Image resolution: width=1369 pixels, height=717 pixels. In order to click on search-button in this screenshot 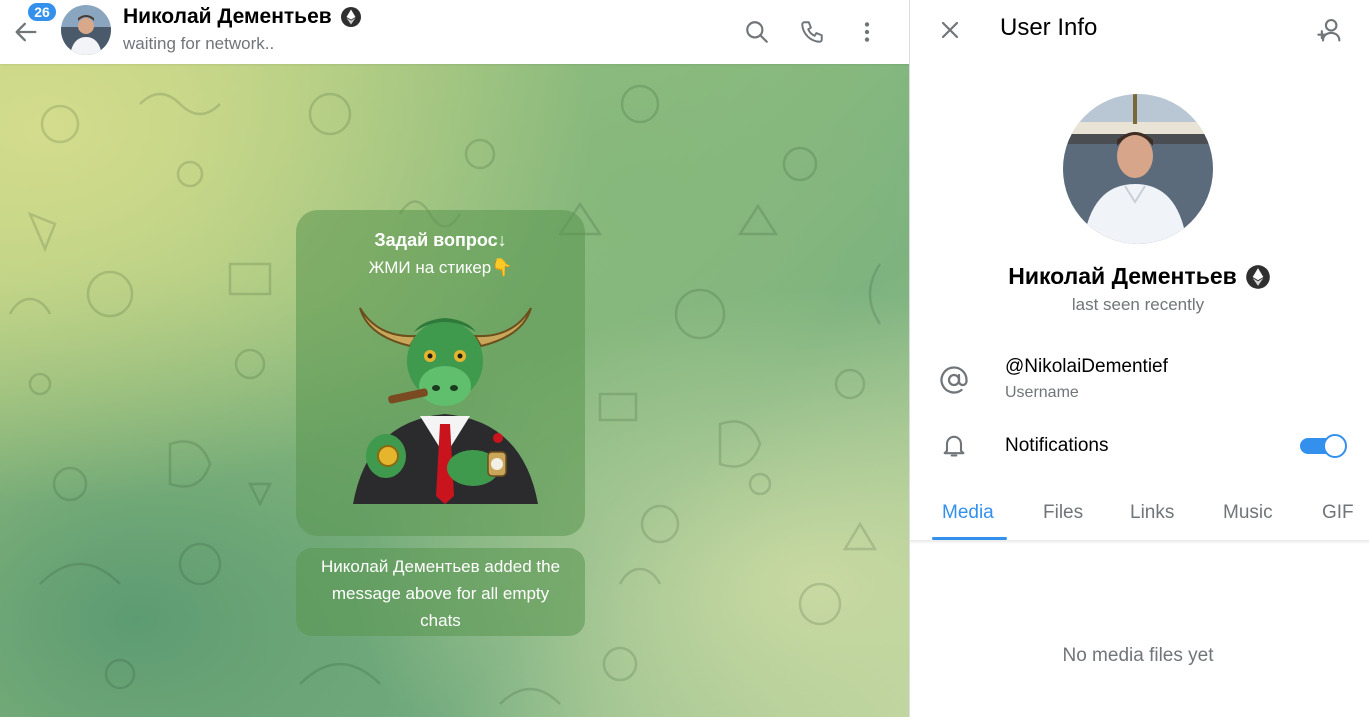, I will do `click(757, 32)`.